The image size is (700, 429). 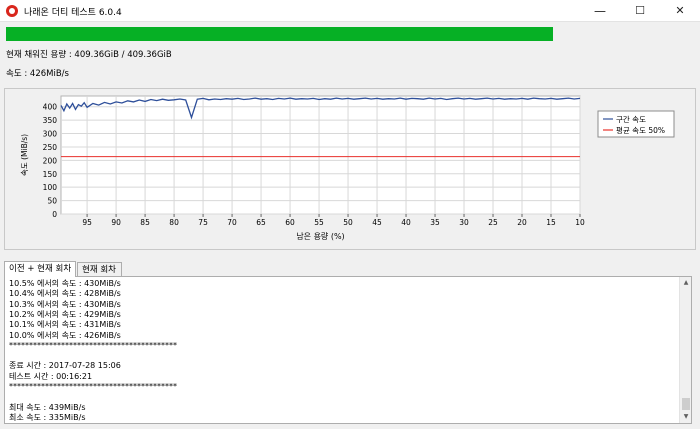 I want to click on app-logo-icon, so click(x=12, y=11).